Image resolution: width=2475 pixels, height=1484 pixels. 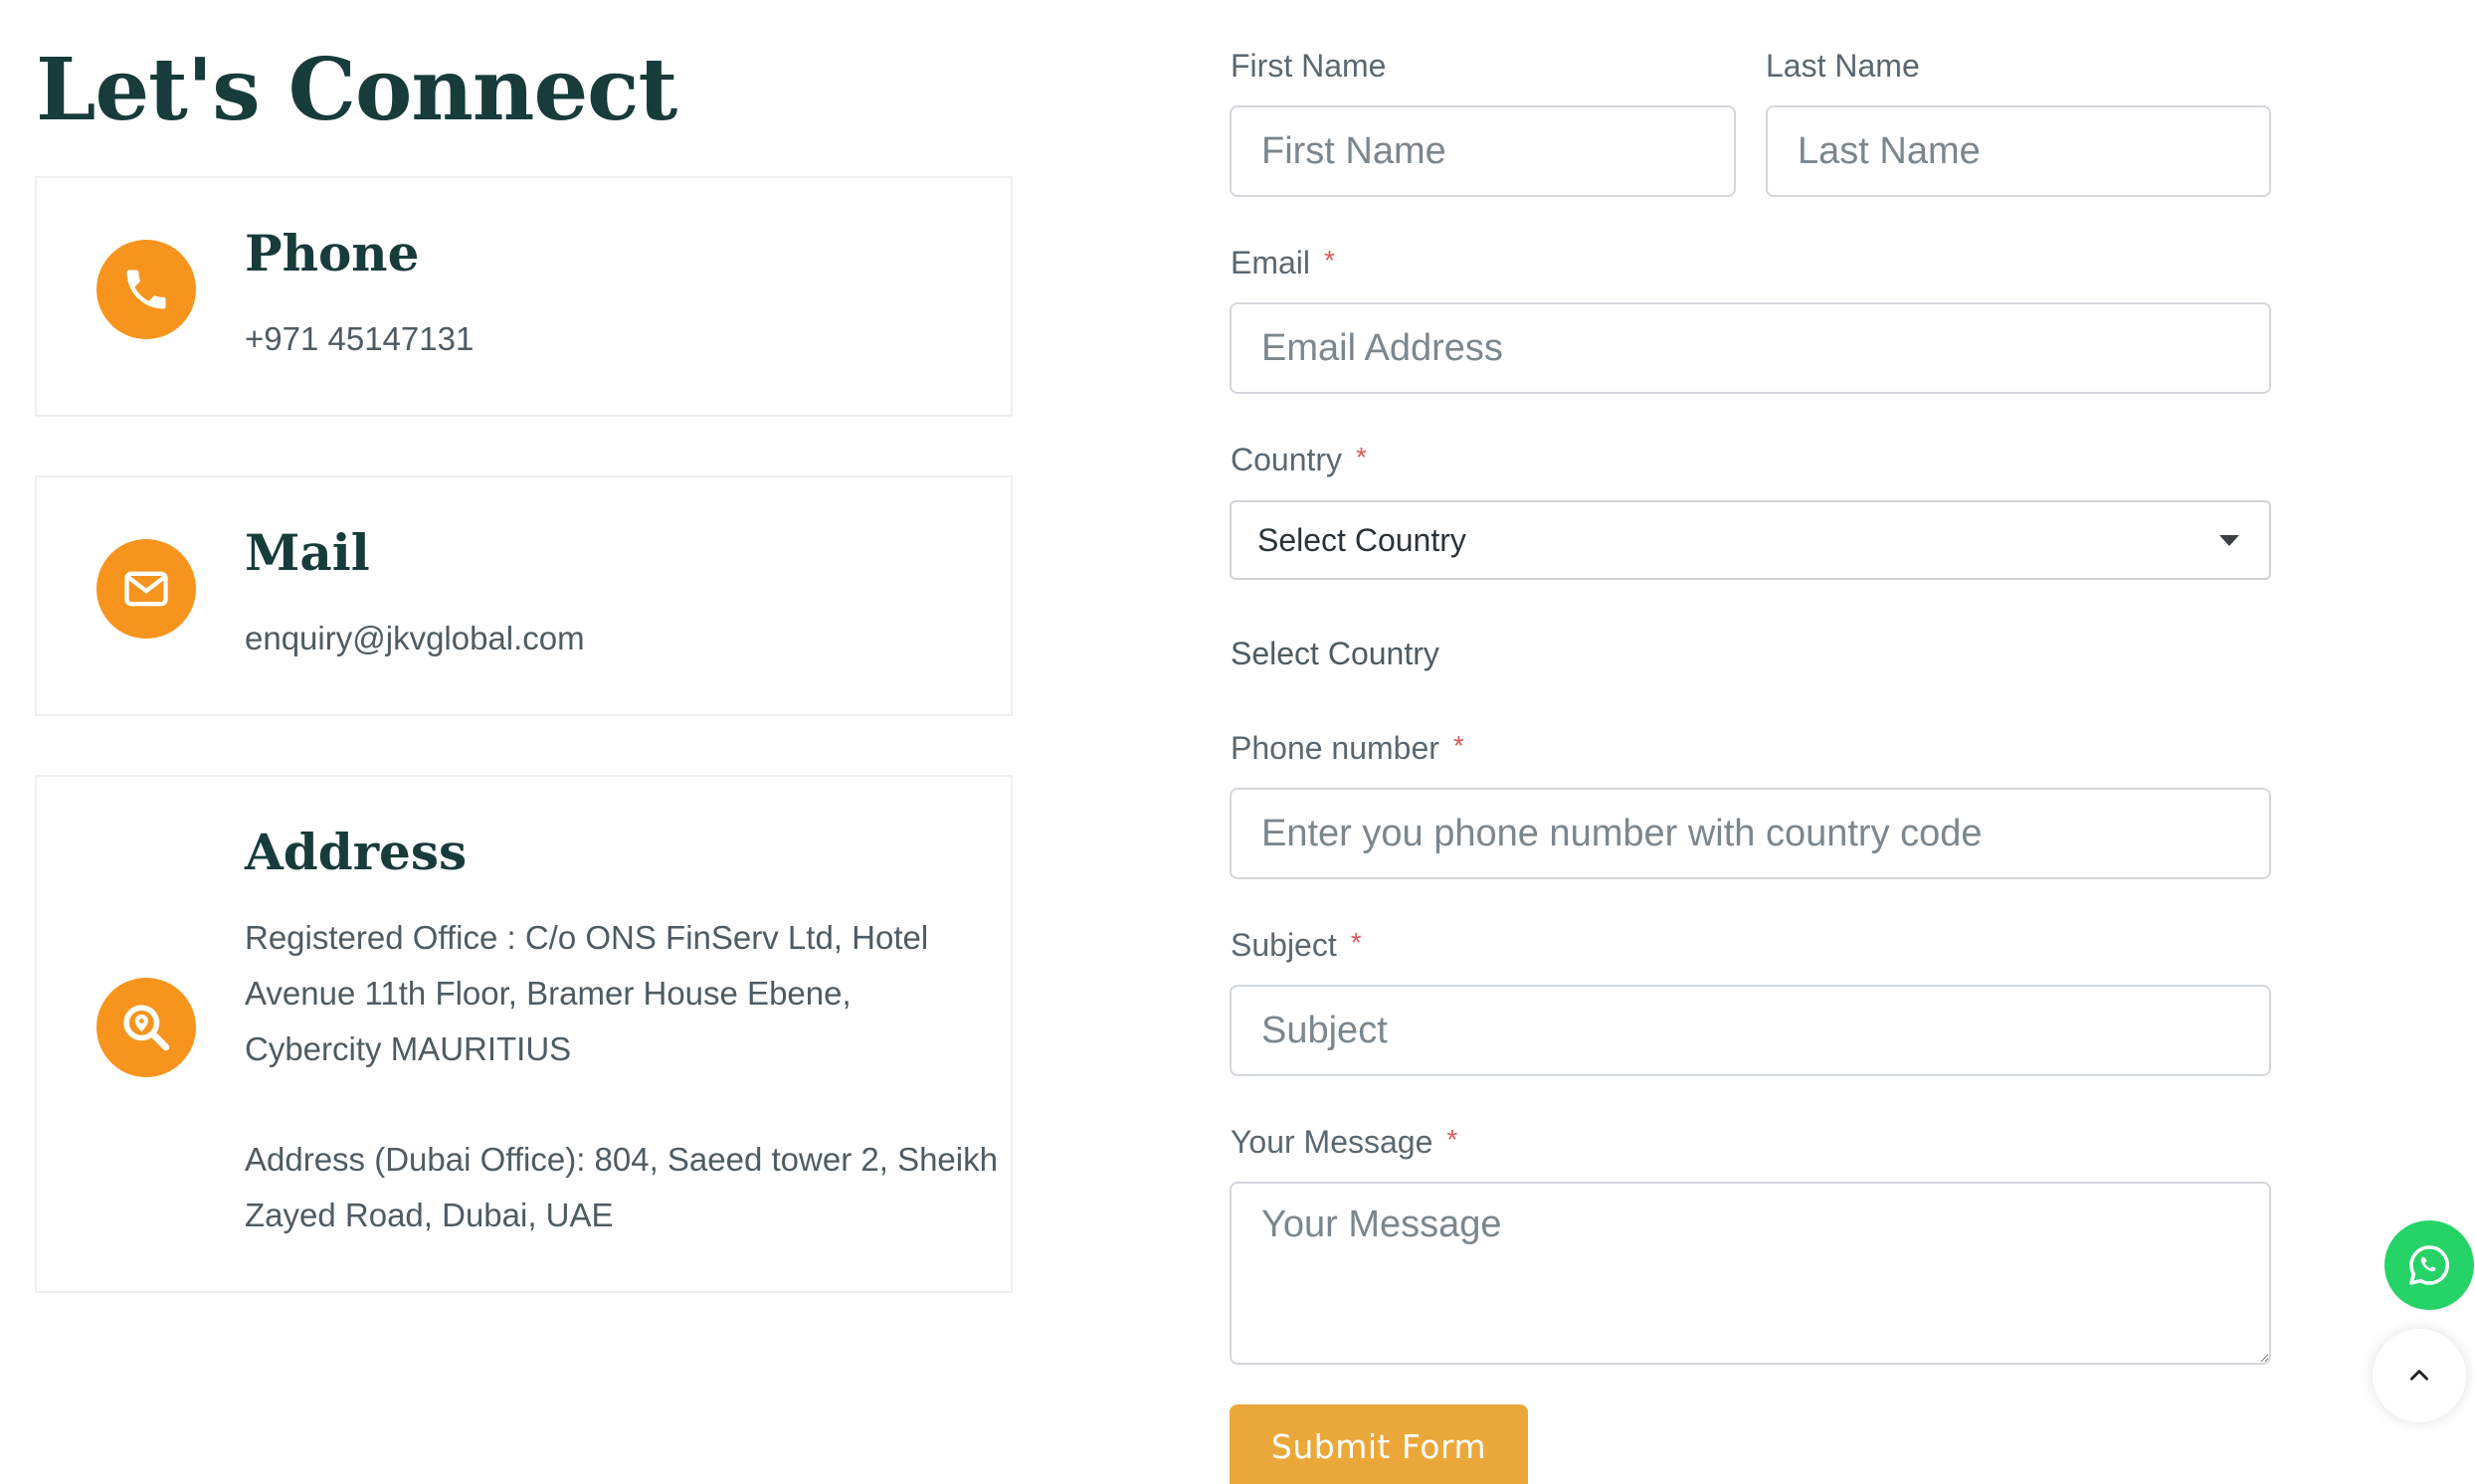 What do you see at coordinates (1750, 540) in the screenshot?
I see `country-select: Select Country` at bounding box center [1750, 540].